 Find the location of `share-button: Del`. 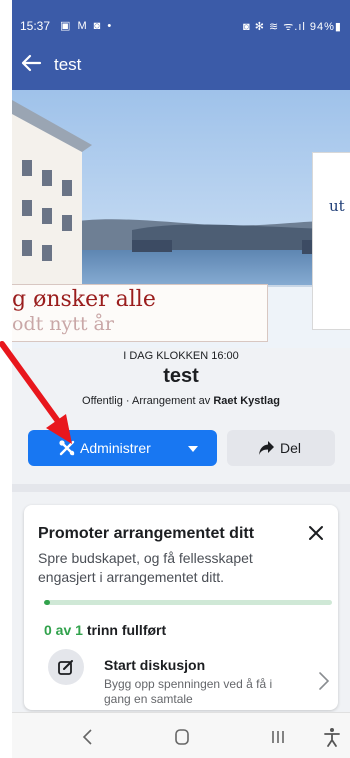

share-button: Del is located at coordinates (281, 448).